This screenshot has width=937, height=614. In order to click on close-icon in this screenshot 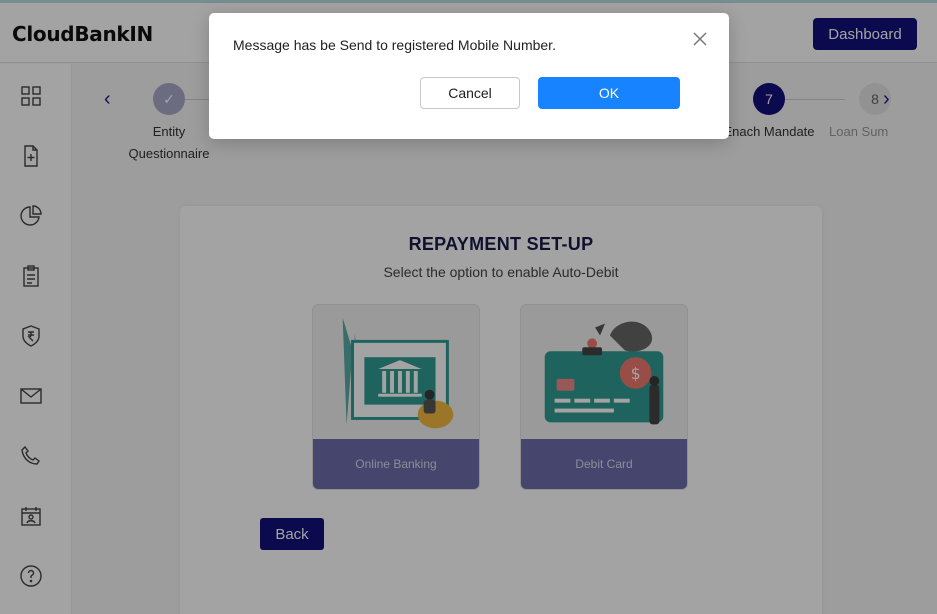, I will do `click(701, 40)`.